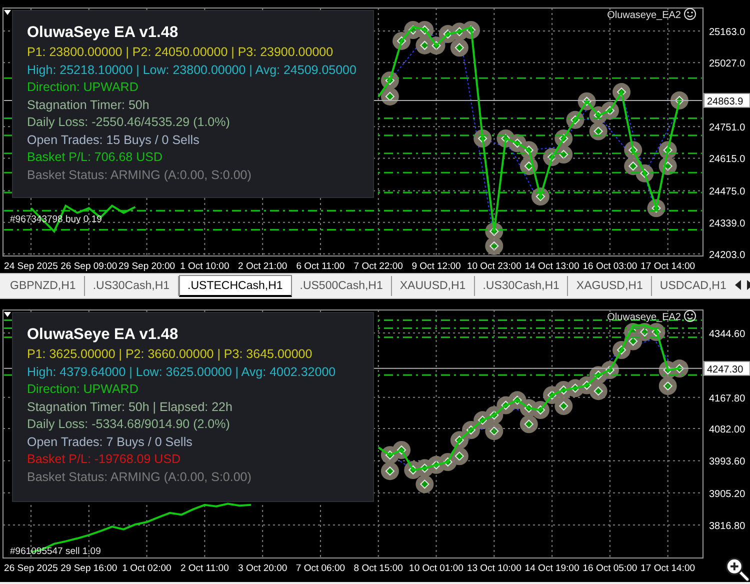 This screenshot has height=584, width=750. I want to click on panel-text: High: 25218.10000 | Low: 23800.00000 | Avg: 24509.05000, so click(191, 70).